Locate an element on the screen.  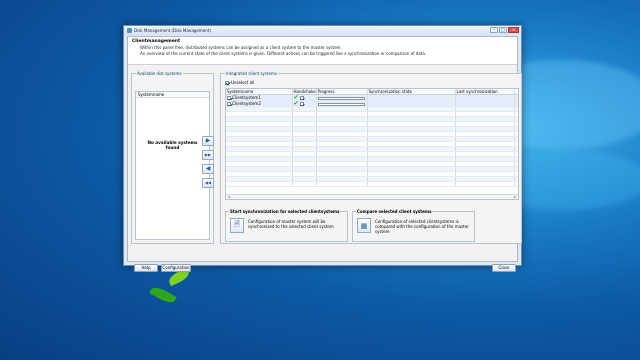
arrow-right-icon: ▶ is located at coordinates (208, 140).